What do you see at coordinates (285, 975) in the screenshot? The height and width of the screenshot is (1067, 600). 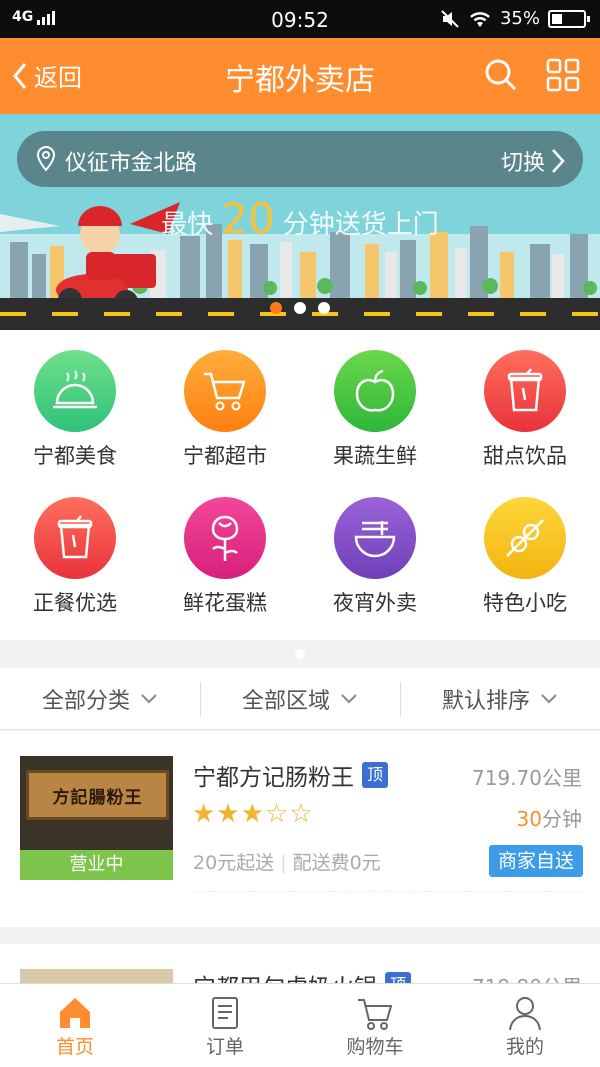 I see `shop-name-text: 宁都甲勾虎奶火锅` at bounding box center [285, 975].